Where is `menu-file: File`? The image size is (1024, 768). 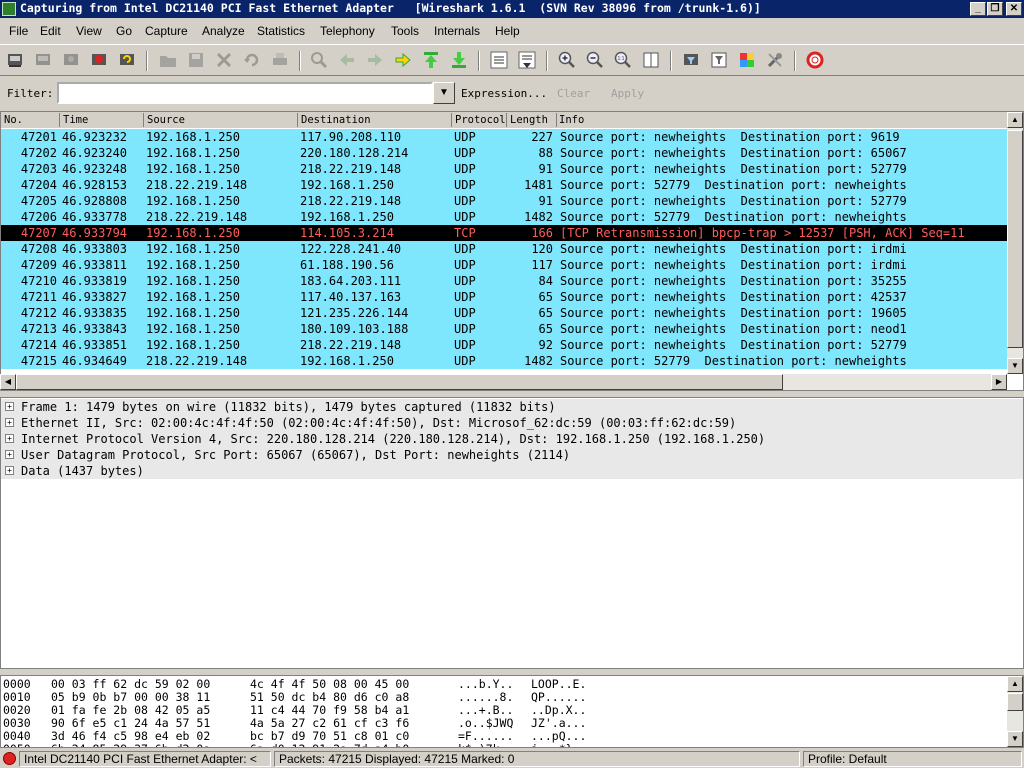
menu-file: File is located at coordinates (18, 31).